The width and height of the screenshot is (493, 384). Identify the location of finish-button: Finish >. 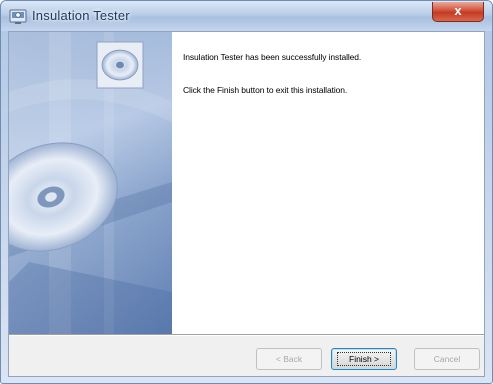
(364, 359).